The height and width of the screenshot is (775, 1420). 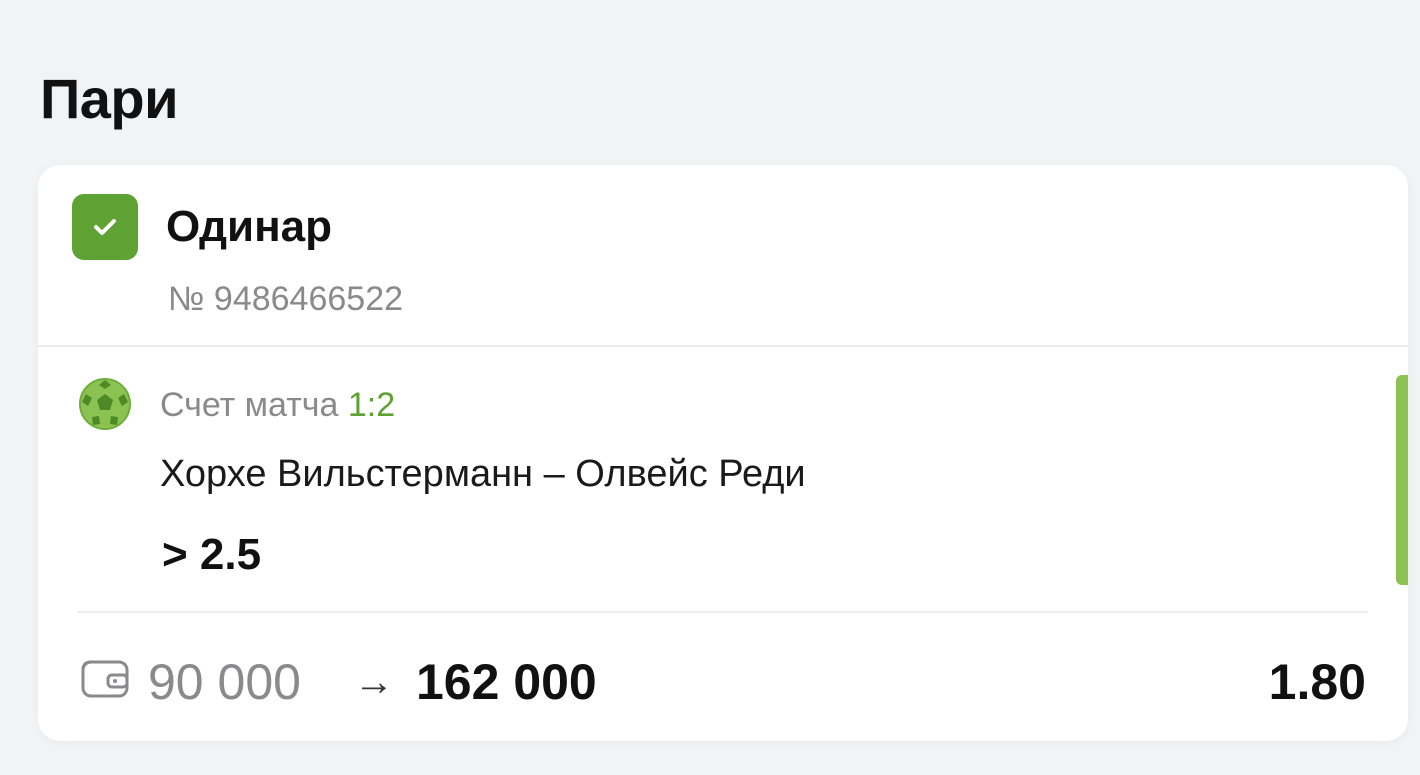 I want to click on payout-amount: 162 000, so click(x=506, y=682).